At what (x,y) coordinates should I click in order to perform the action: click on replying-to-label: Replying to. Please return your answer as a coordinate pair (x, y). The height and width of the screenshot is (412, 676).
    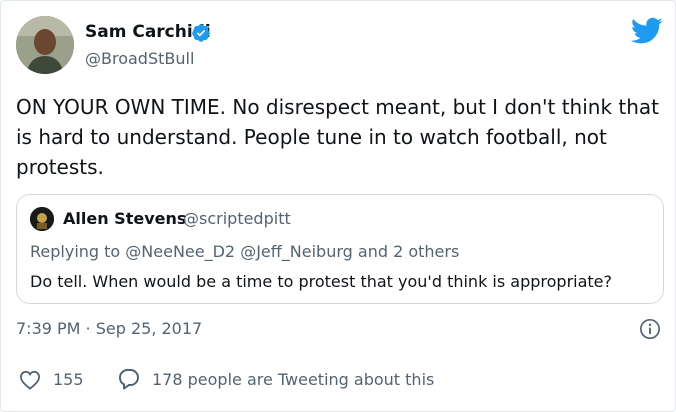
    Looking at the image, I should click on (75, 251).